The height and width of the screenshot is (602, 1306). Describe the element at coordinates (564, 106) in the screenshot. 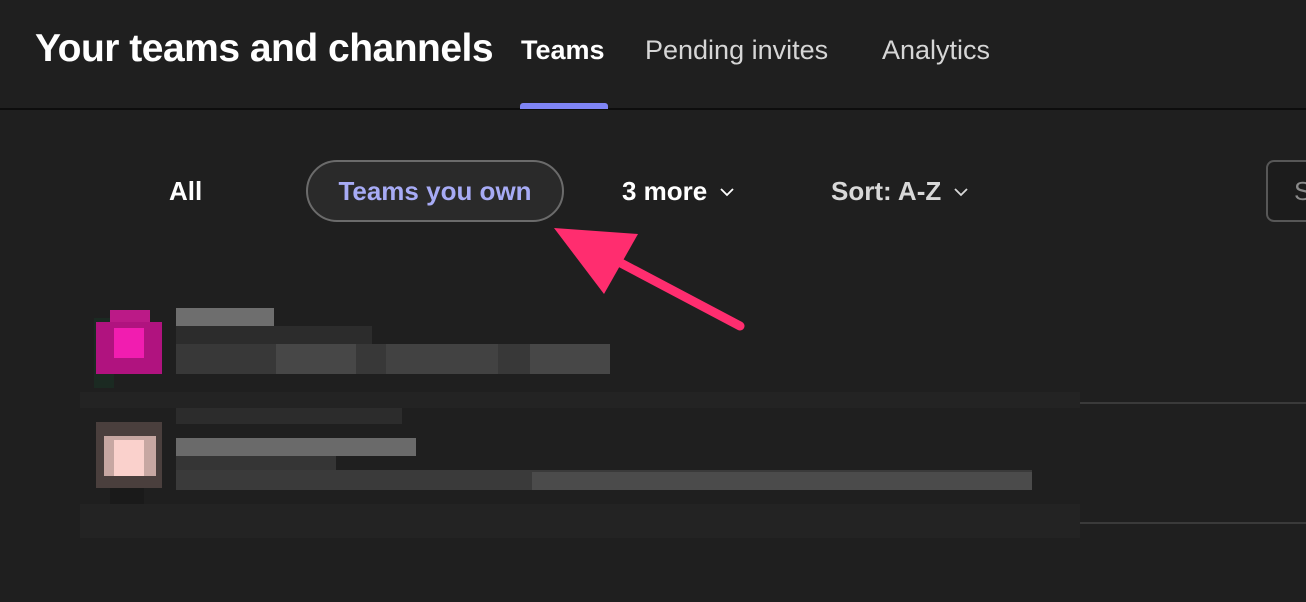

I see `active-tab-indicator` at that location.